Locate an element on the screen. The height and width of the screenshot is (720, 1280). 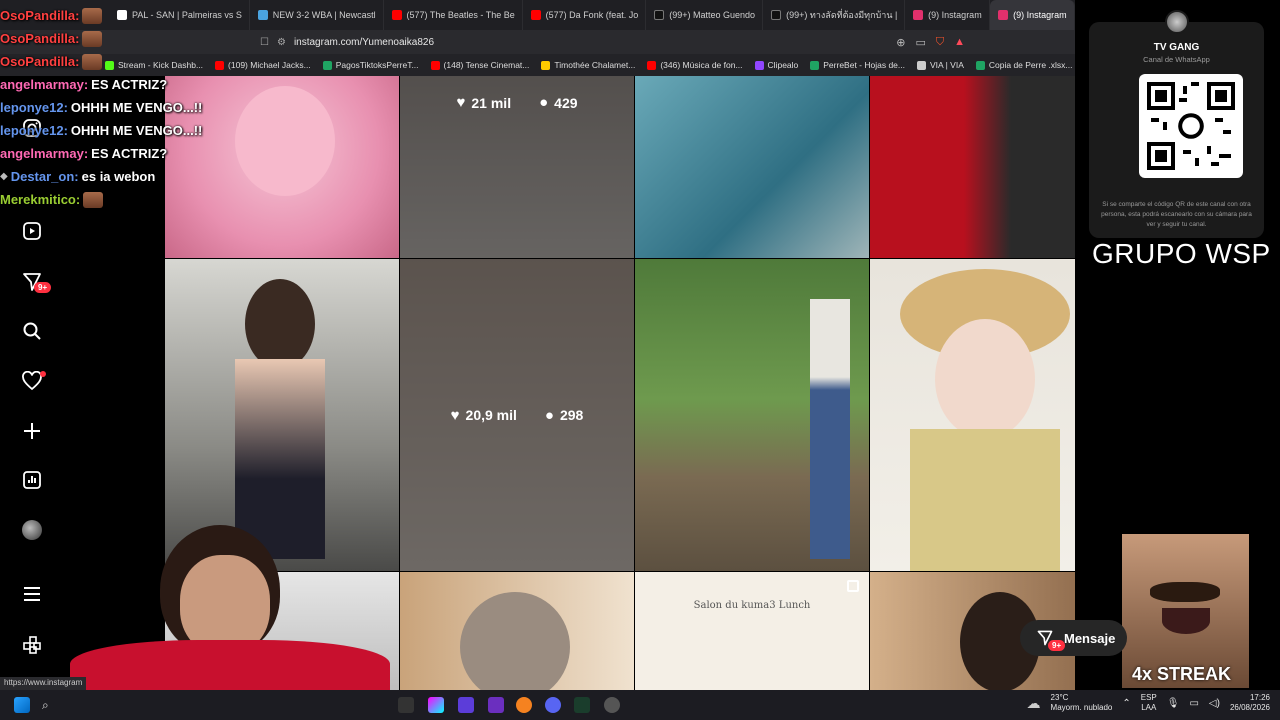
browser-tab: NEW 3-2 WBA | Newcastl is located at coordinates (317, 15).